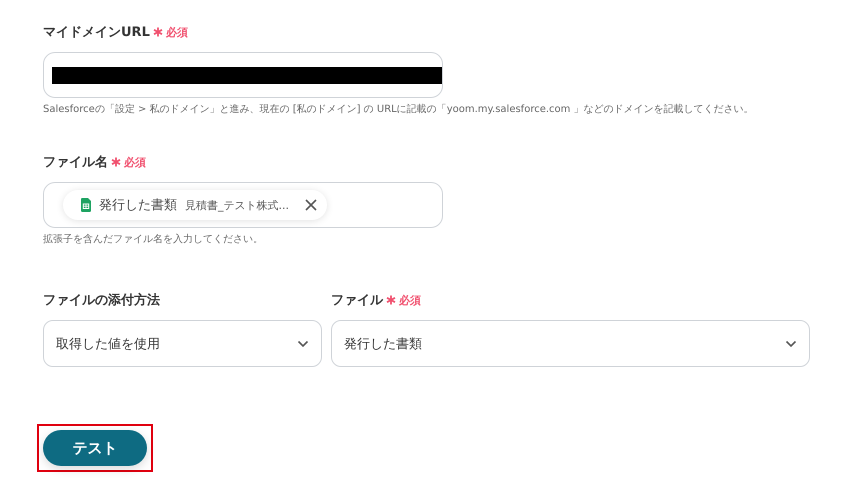 This screenshot has height=498, width=847. What do you see at coordinates (138, 205) in the screenshot?
I see `chip-name: 発行した書類` at bounding box center [138, 205].